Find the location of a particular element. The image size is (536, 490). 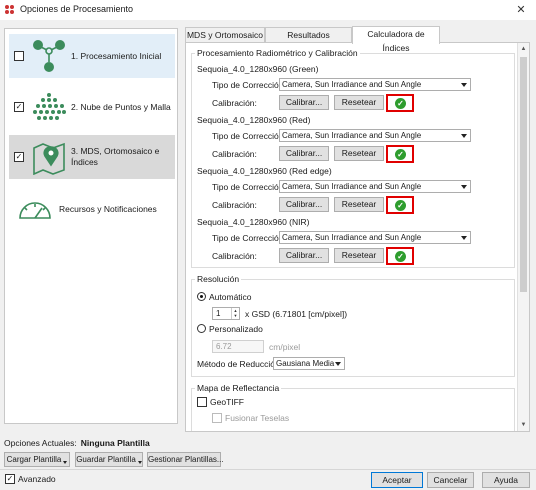

cancel-button: Cancelar is located at coordinates (450, 480).